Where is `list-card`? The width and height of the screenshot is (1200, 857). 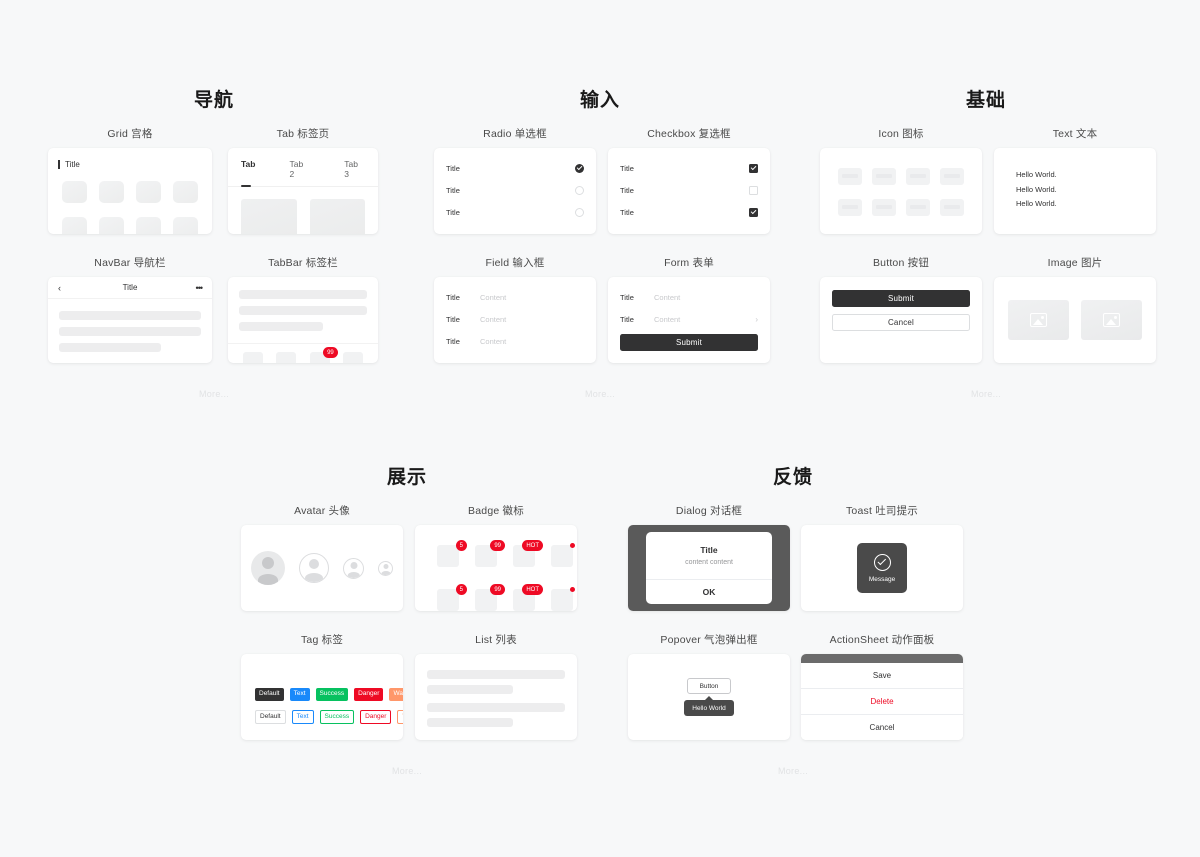 list-card is located at coordinates (496, 697).